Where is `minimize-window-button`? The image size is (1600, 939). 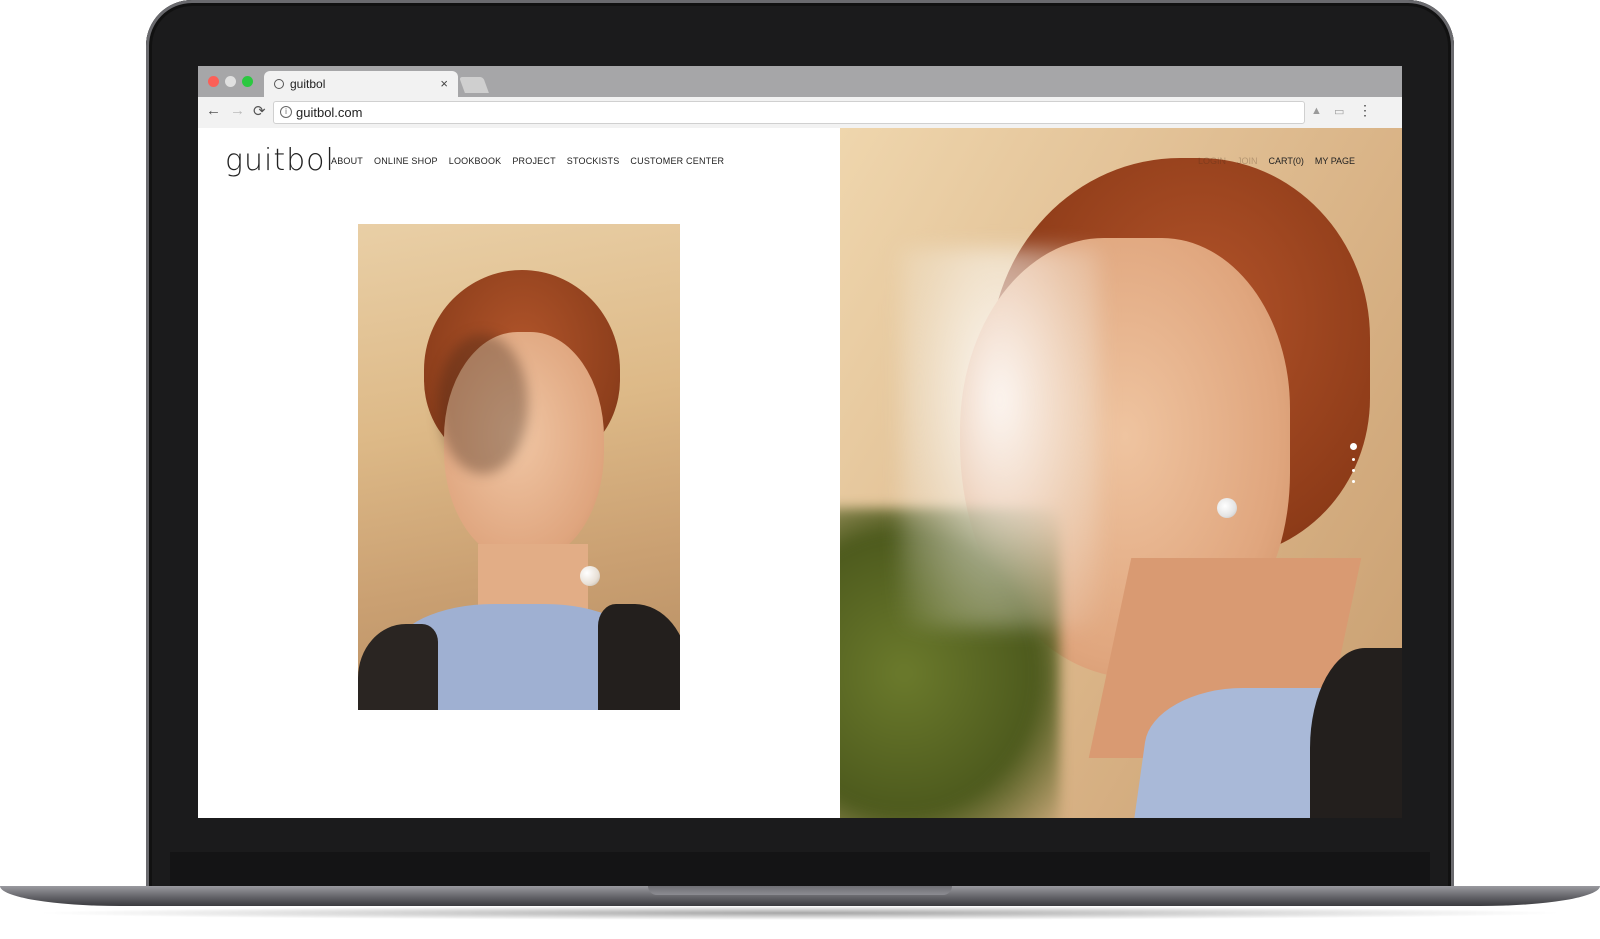 minimize-window-button is located at coordinates (230, 81).